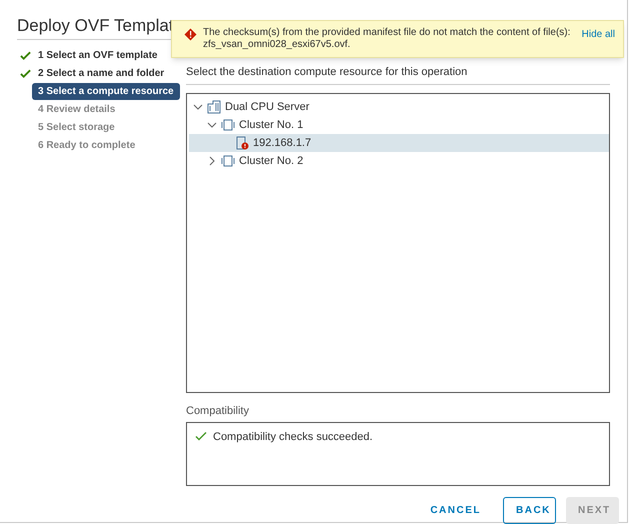 Image resolution: width=640 pixels, height=524 pixels. Describe the element at coordinates (598, 34) in the screenshot. I see `hide-all-link: Hide all` at that location.